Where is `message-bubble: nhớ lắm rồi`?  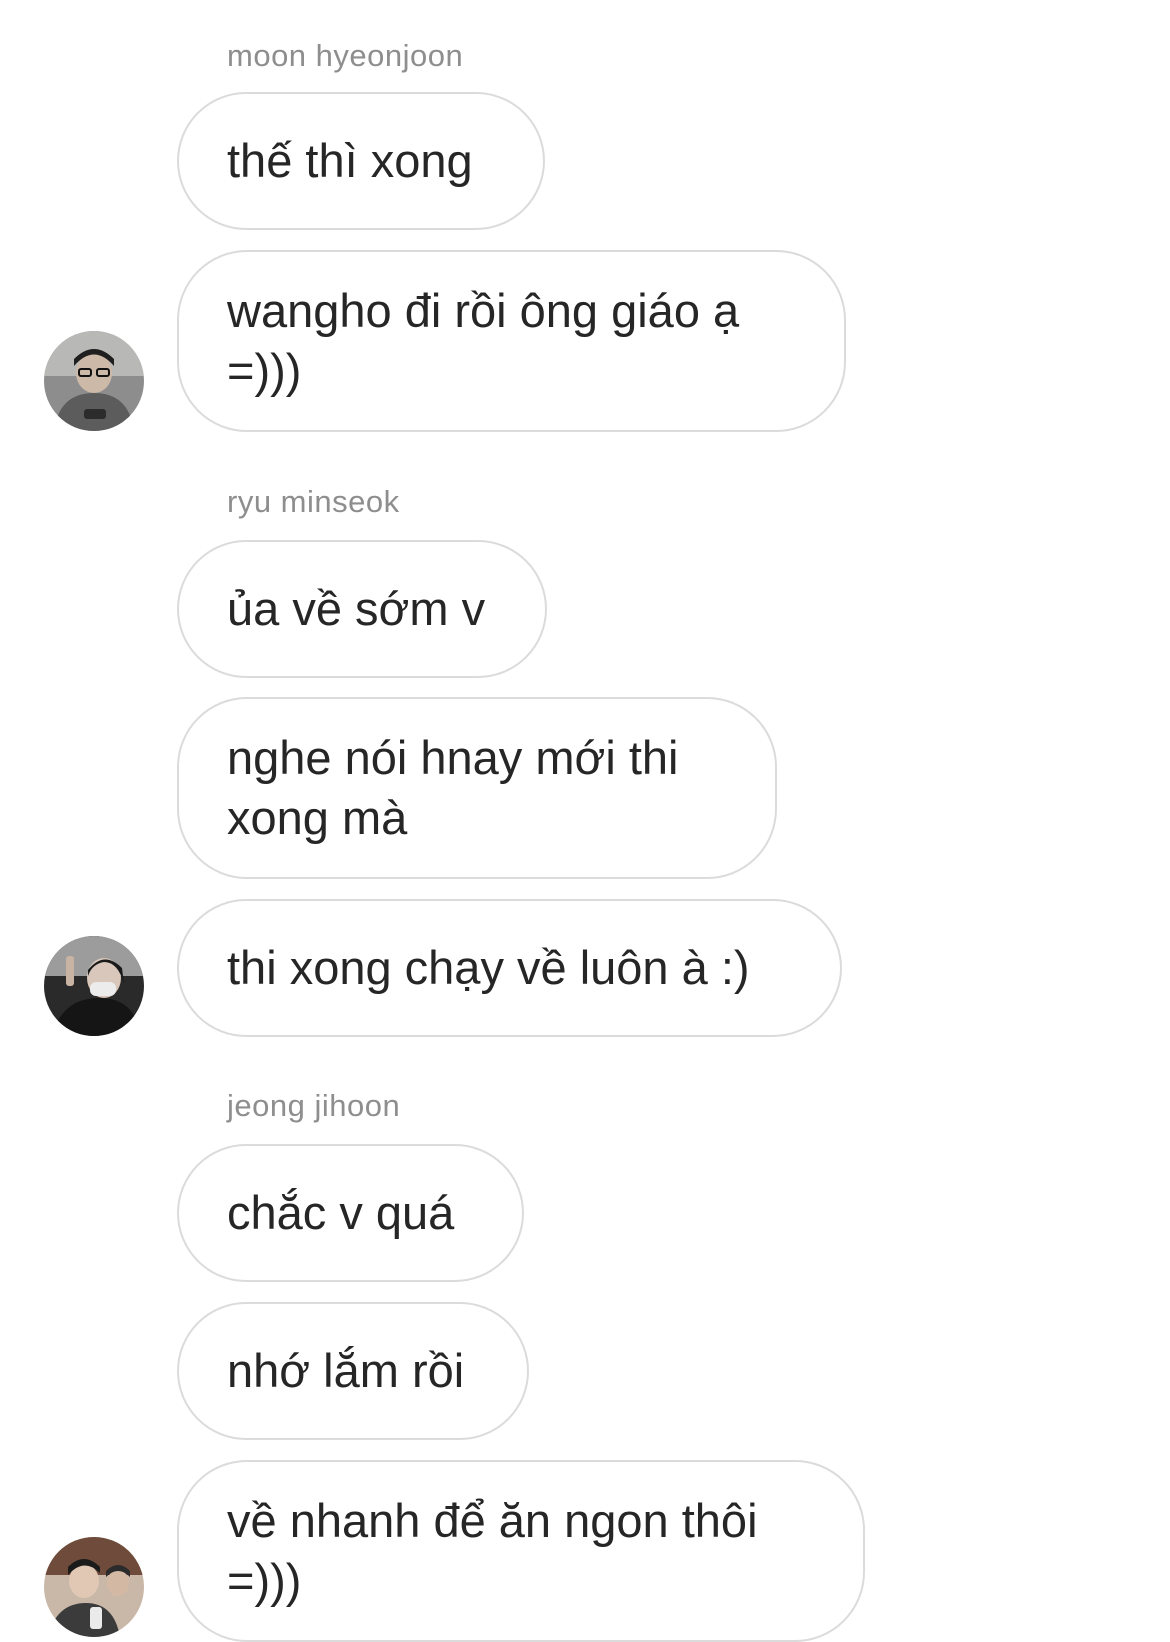
message-bubble: nhớ lắm rồi is located at coordinates (353, 1371).